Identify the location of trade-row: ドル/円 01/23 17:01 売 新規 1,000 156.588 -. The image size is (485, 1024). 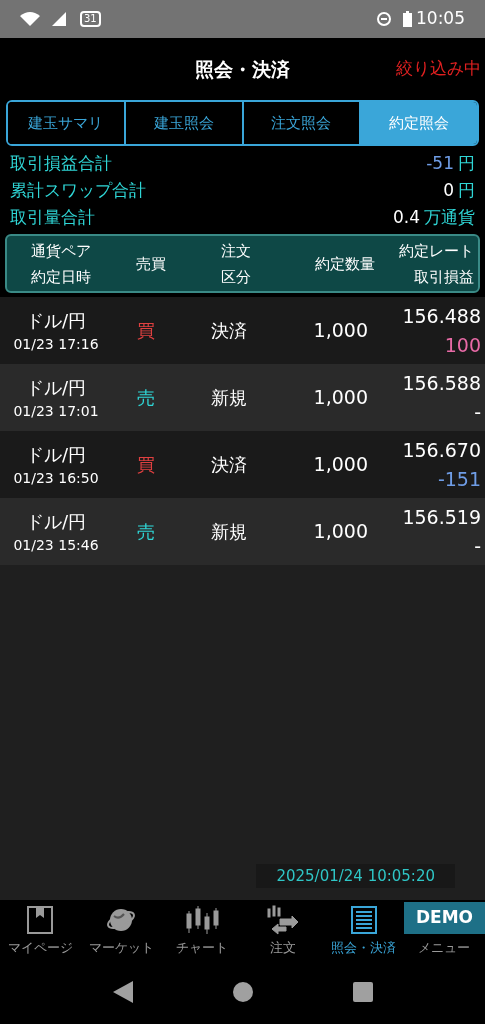
(242, 397).